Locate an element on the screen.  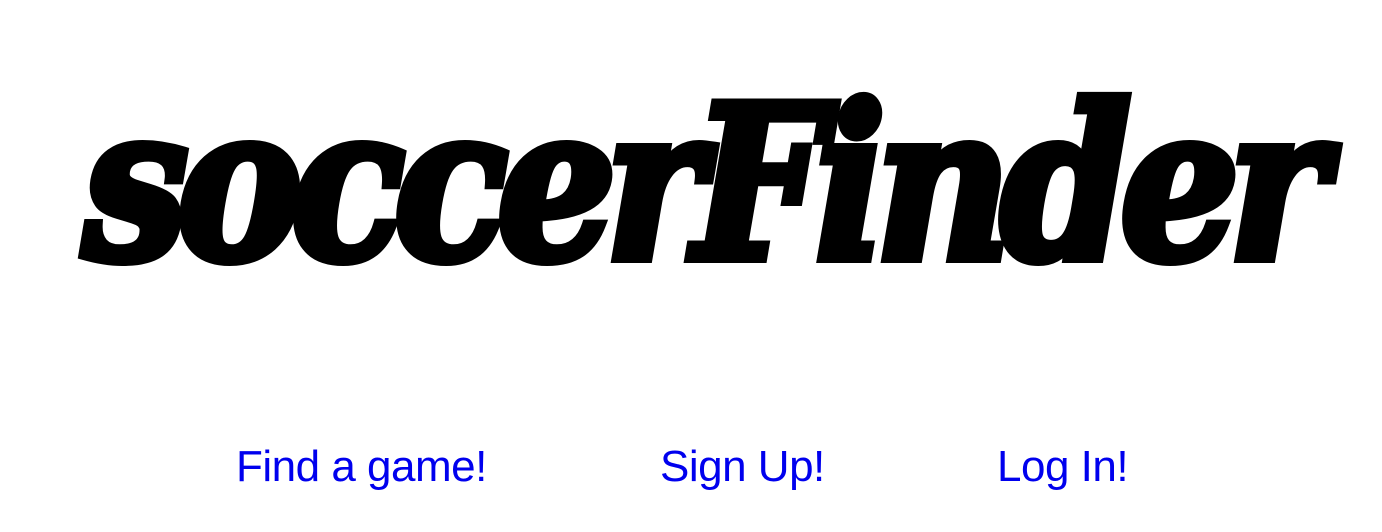
sign-up-link: Sign Up! is located at coordinates (742, 467).